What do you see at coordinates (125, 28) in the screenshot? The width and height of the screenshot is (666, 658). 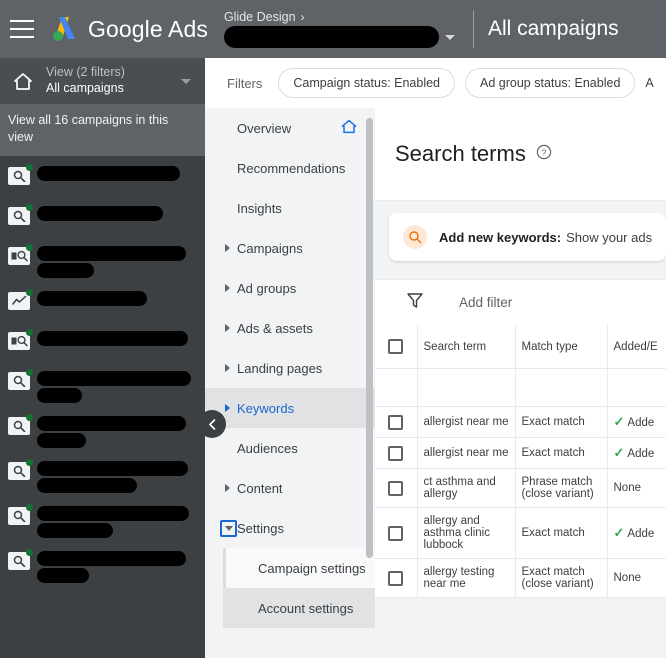 I see `brand-google: Google` at bounding box center [125, 28].